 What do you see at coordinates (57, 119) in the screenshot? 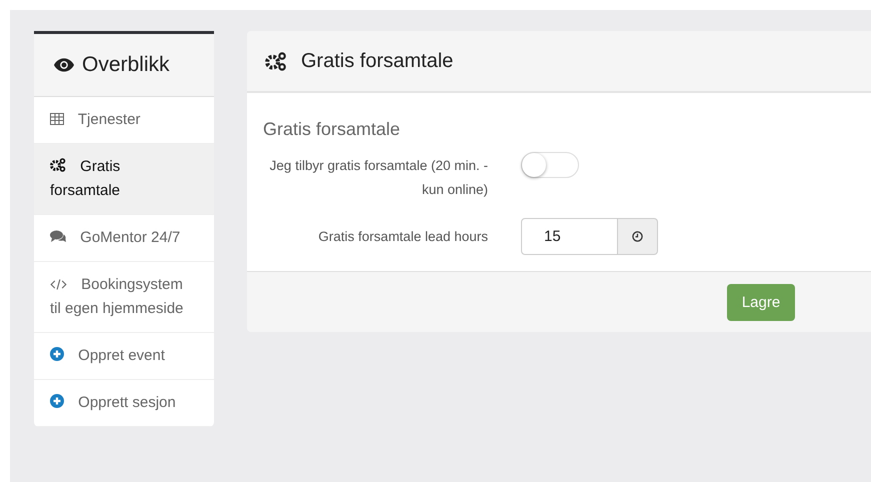
I see `table-icon` at bounding box center [57, 119].